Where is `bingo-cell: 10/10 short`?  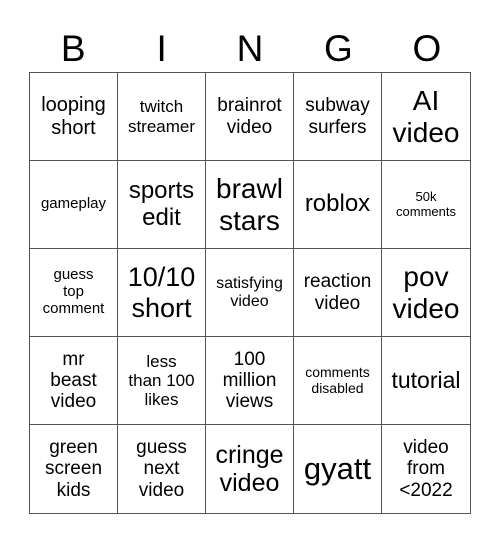 bingo-cell: 10/10 short is located at coordinates (162, 293).